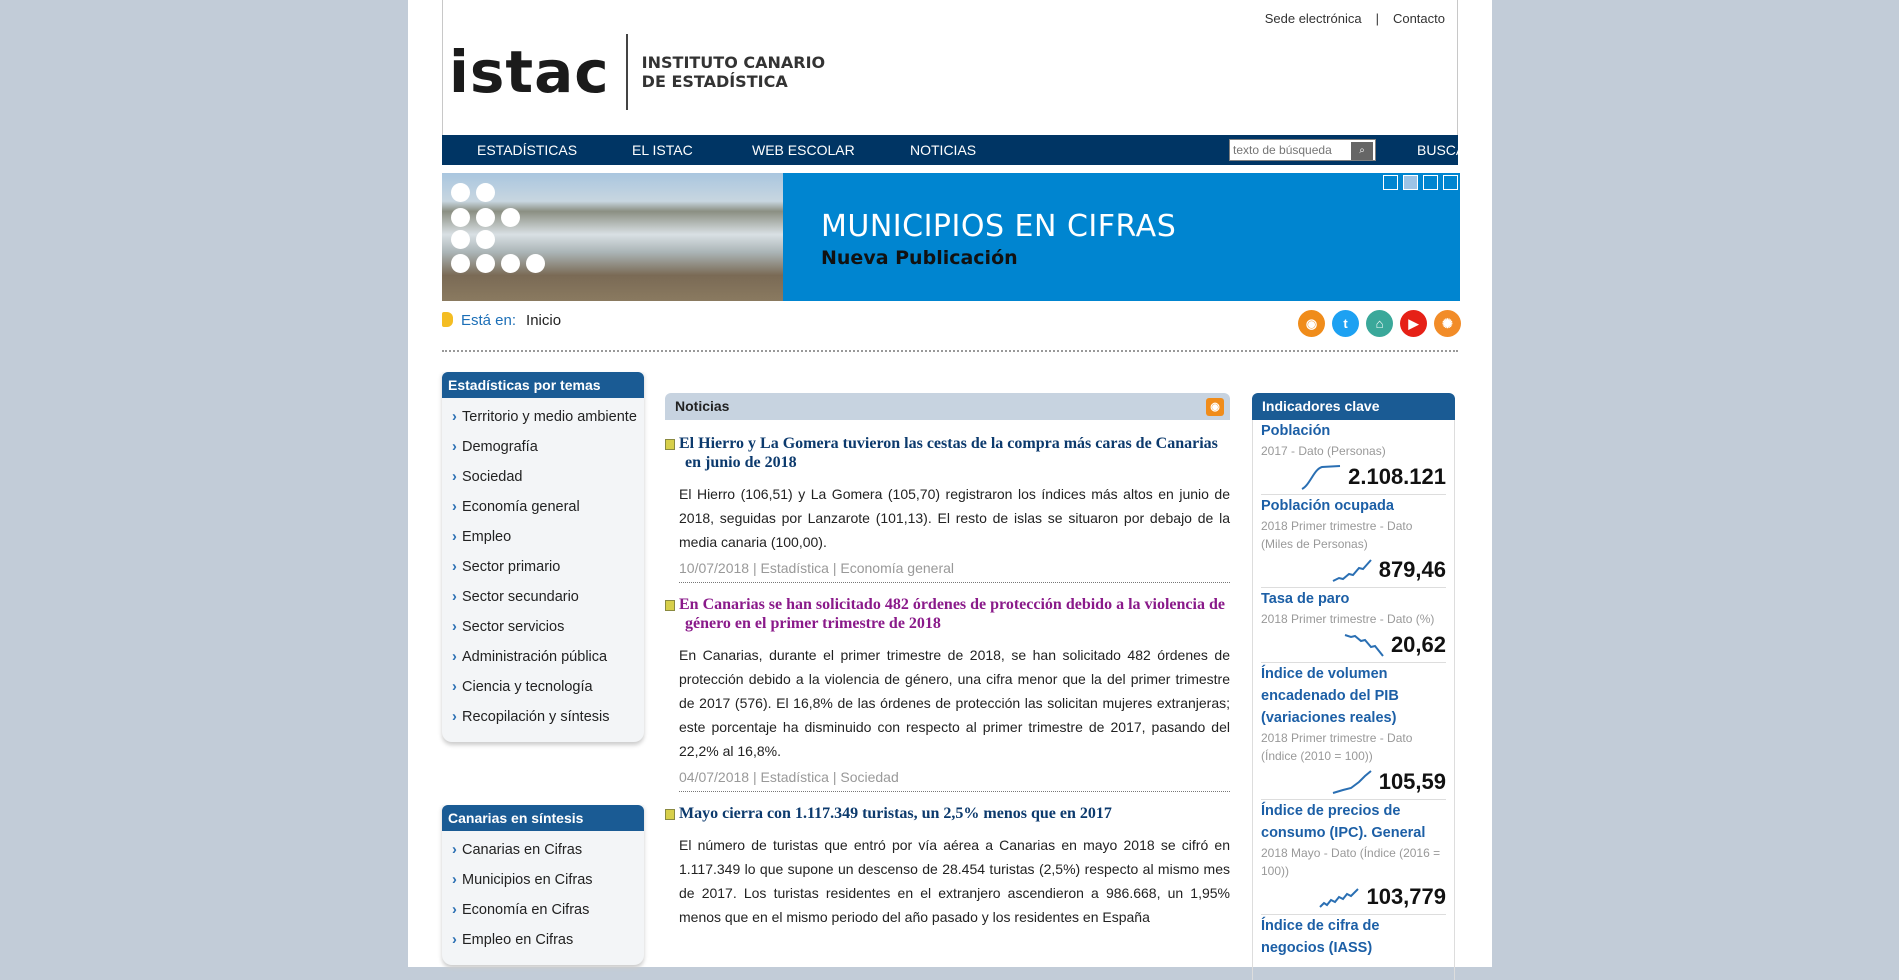  I want to click on indicator-value-row: 103,779, so click(1353, 897).